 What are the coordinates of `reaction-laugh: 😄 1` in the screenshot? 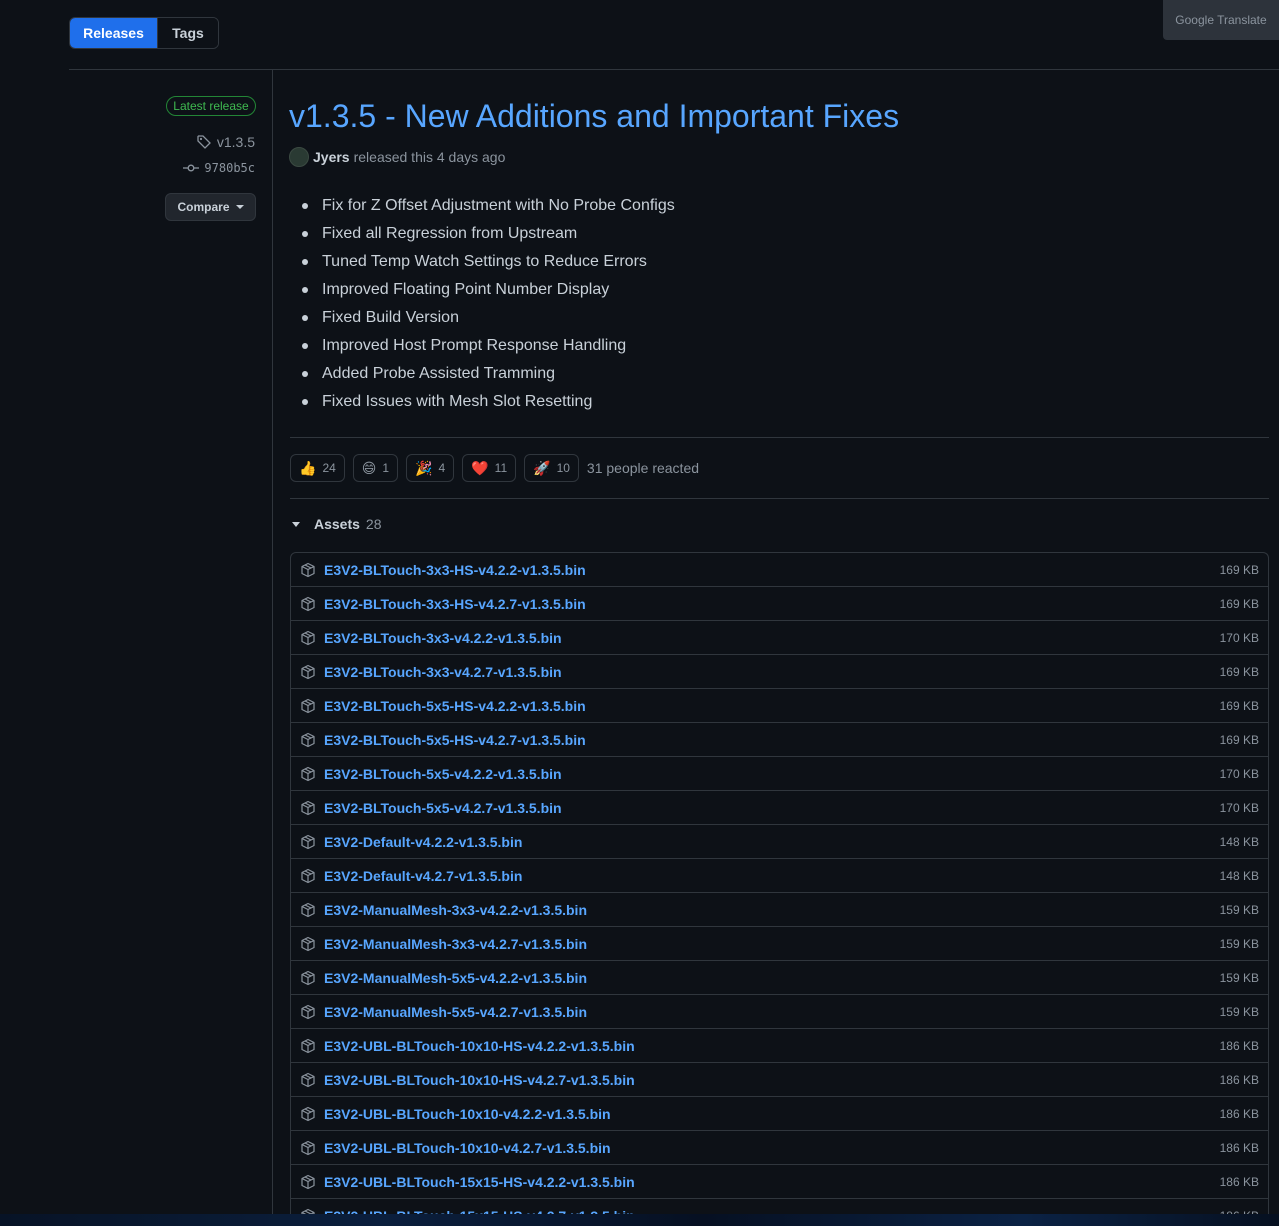 It's located at (375, 468).